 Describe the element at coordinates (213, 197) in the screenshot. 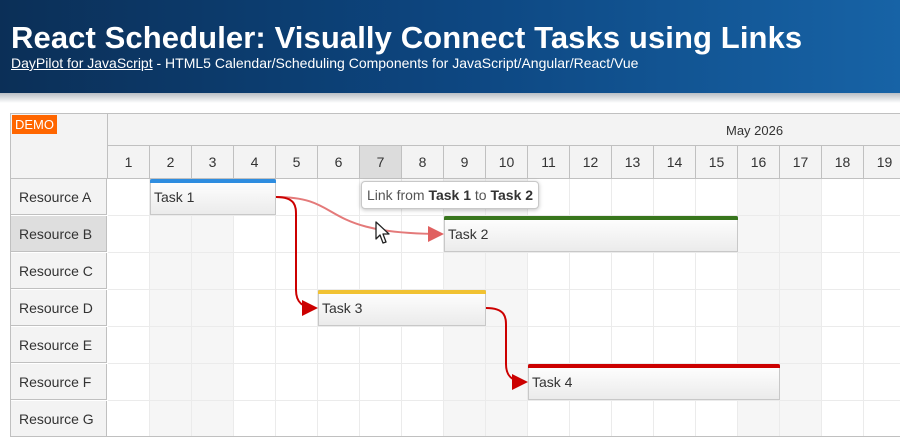

I see `task-task-1: Task 1` at that location.